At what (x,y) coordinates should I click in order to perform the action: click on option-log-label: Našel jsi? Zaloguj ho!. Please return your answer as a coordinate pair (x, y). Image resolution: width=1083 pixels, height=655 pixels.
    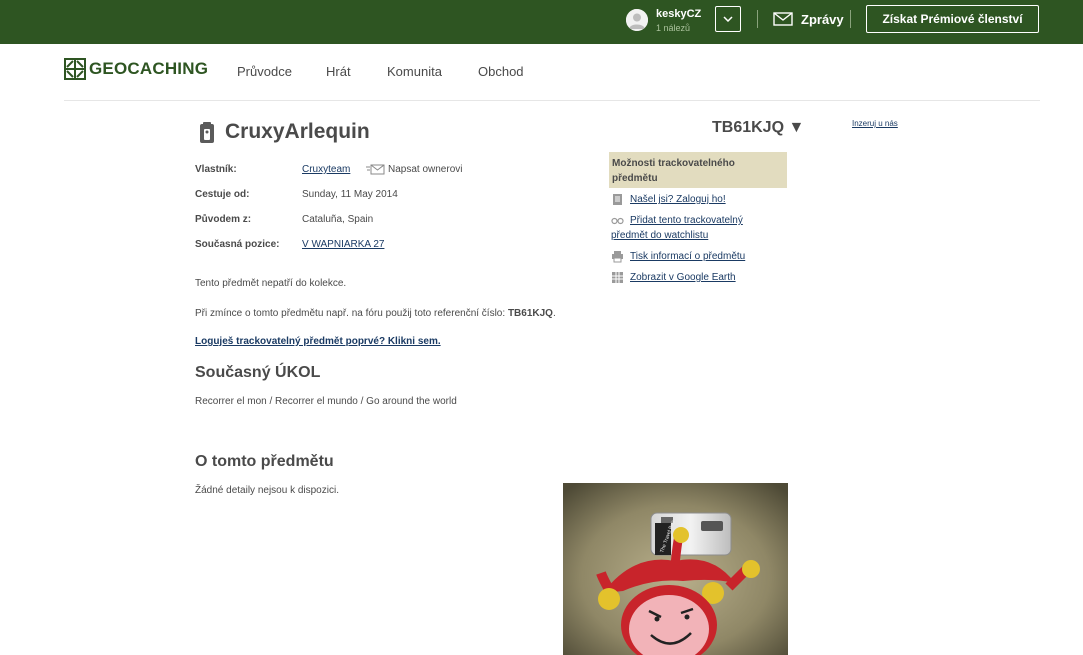
    Looking at the image, I should click on (678, 199).